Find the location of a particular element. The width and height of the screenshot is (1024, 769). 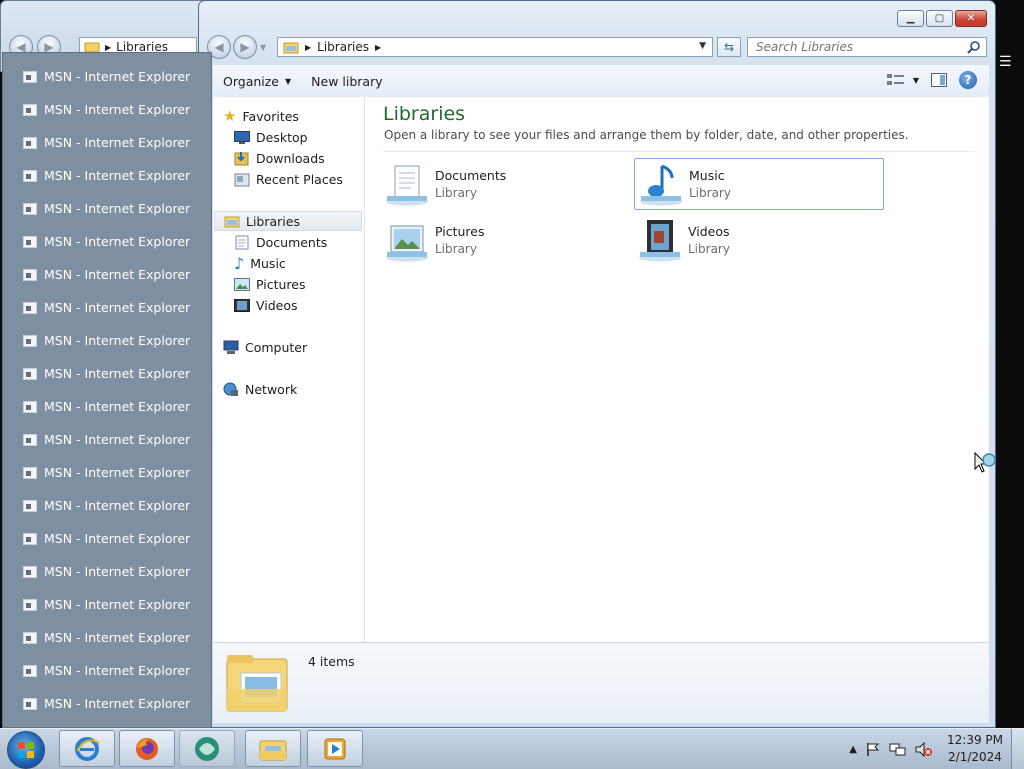

taskbar-firefox is located at coordinates (147, 748).